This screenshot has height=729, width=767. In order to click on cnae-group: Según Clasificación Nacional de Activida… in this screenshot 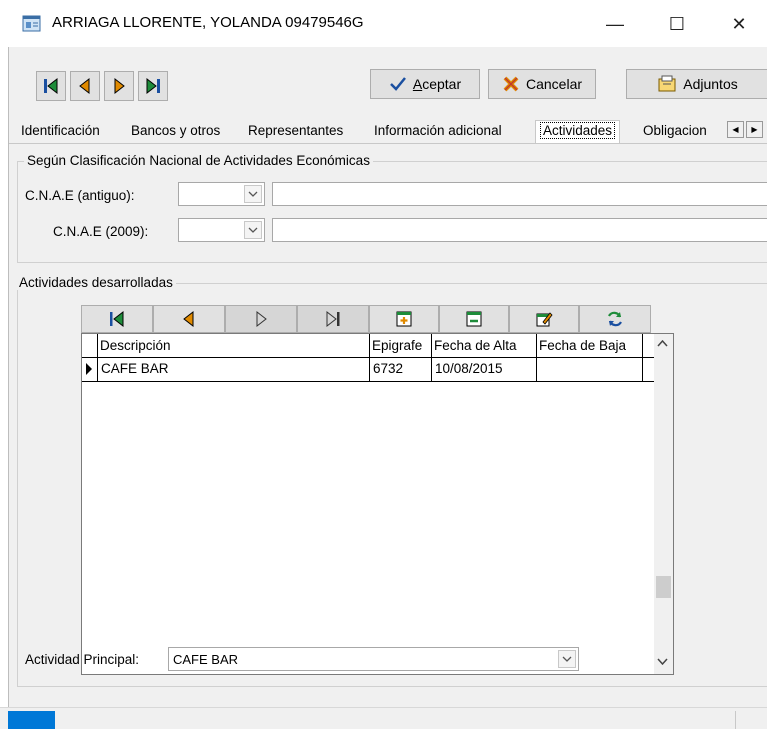, I will do `click(392, 208)`.